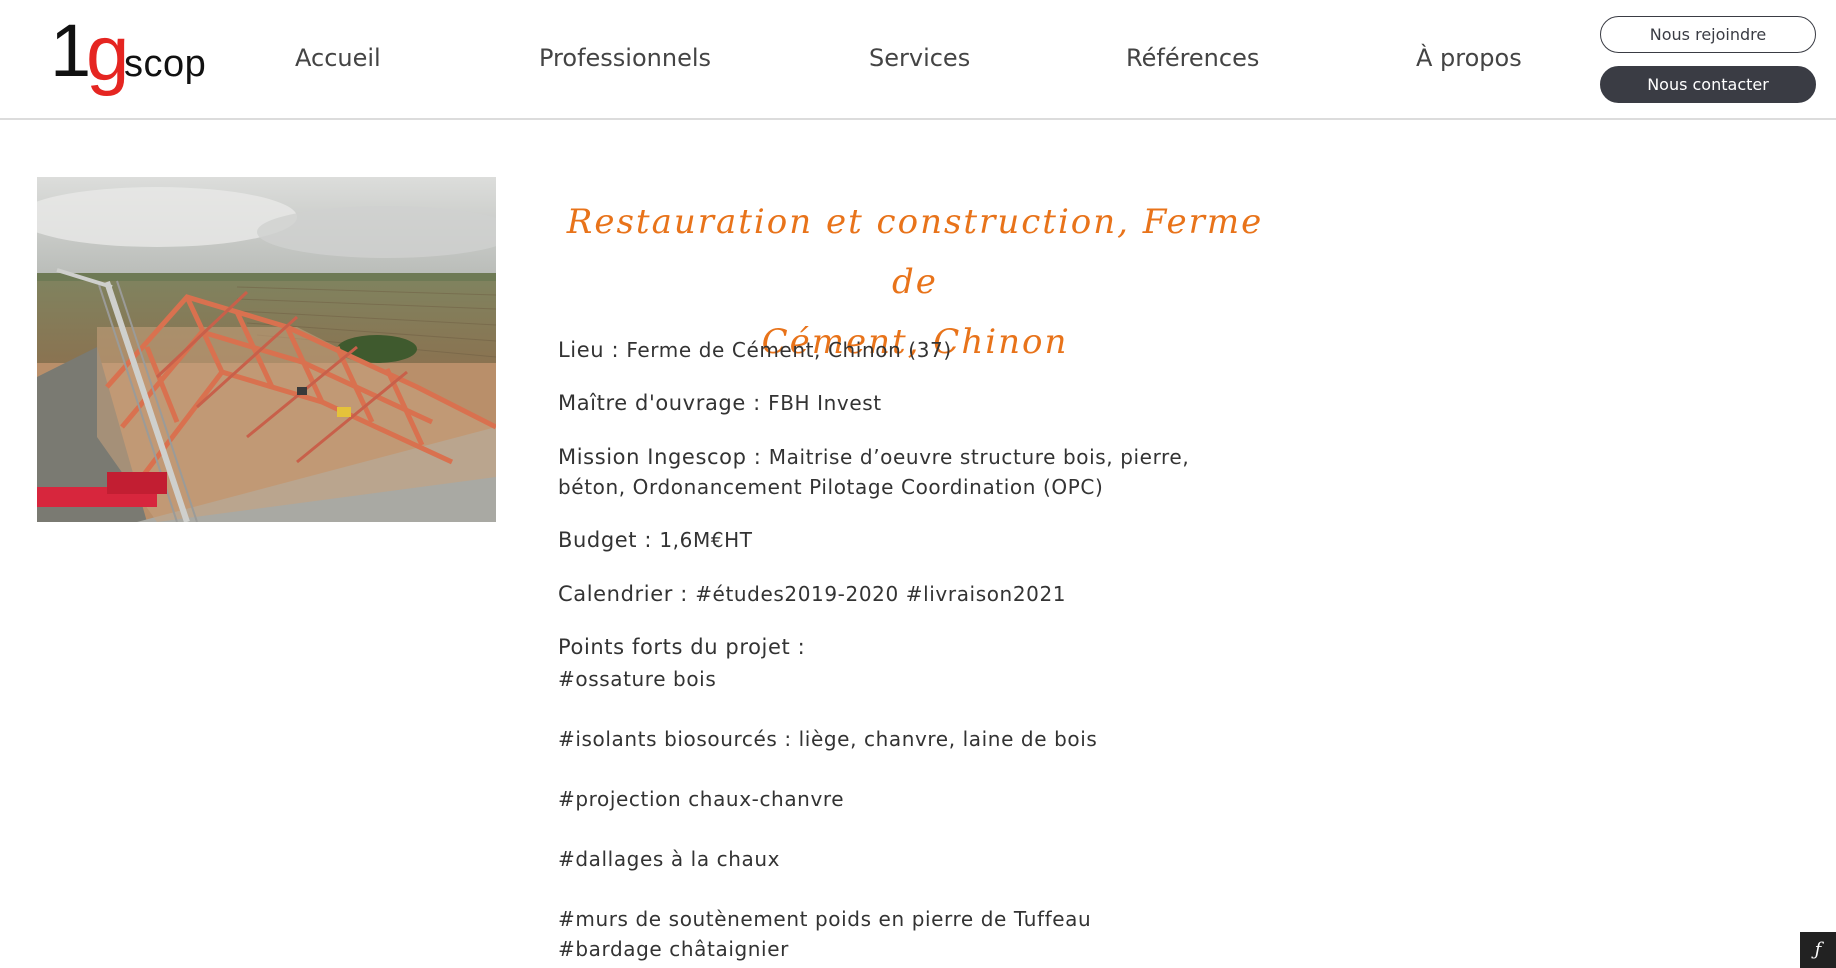  What do you see at coordinates (938, 540) in the screenshot?
I see `project-budget: Budget : 1,6M€HT` at bounding box center [938, 540].